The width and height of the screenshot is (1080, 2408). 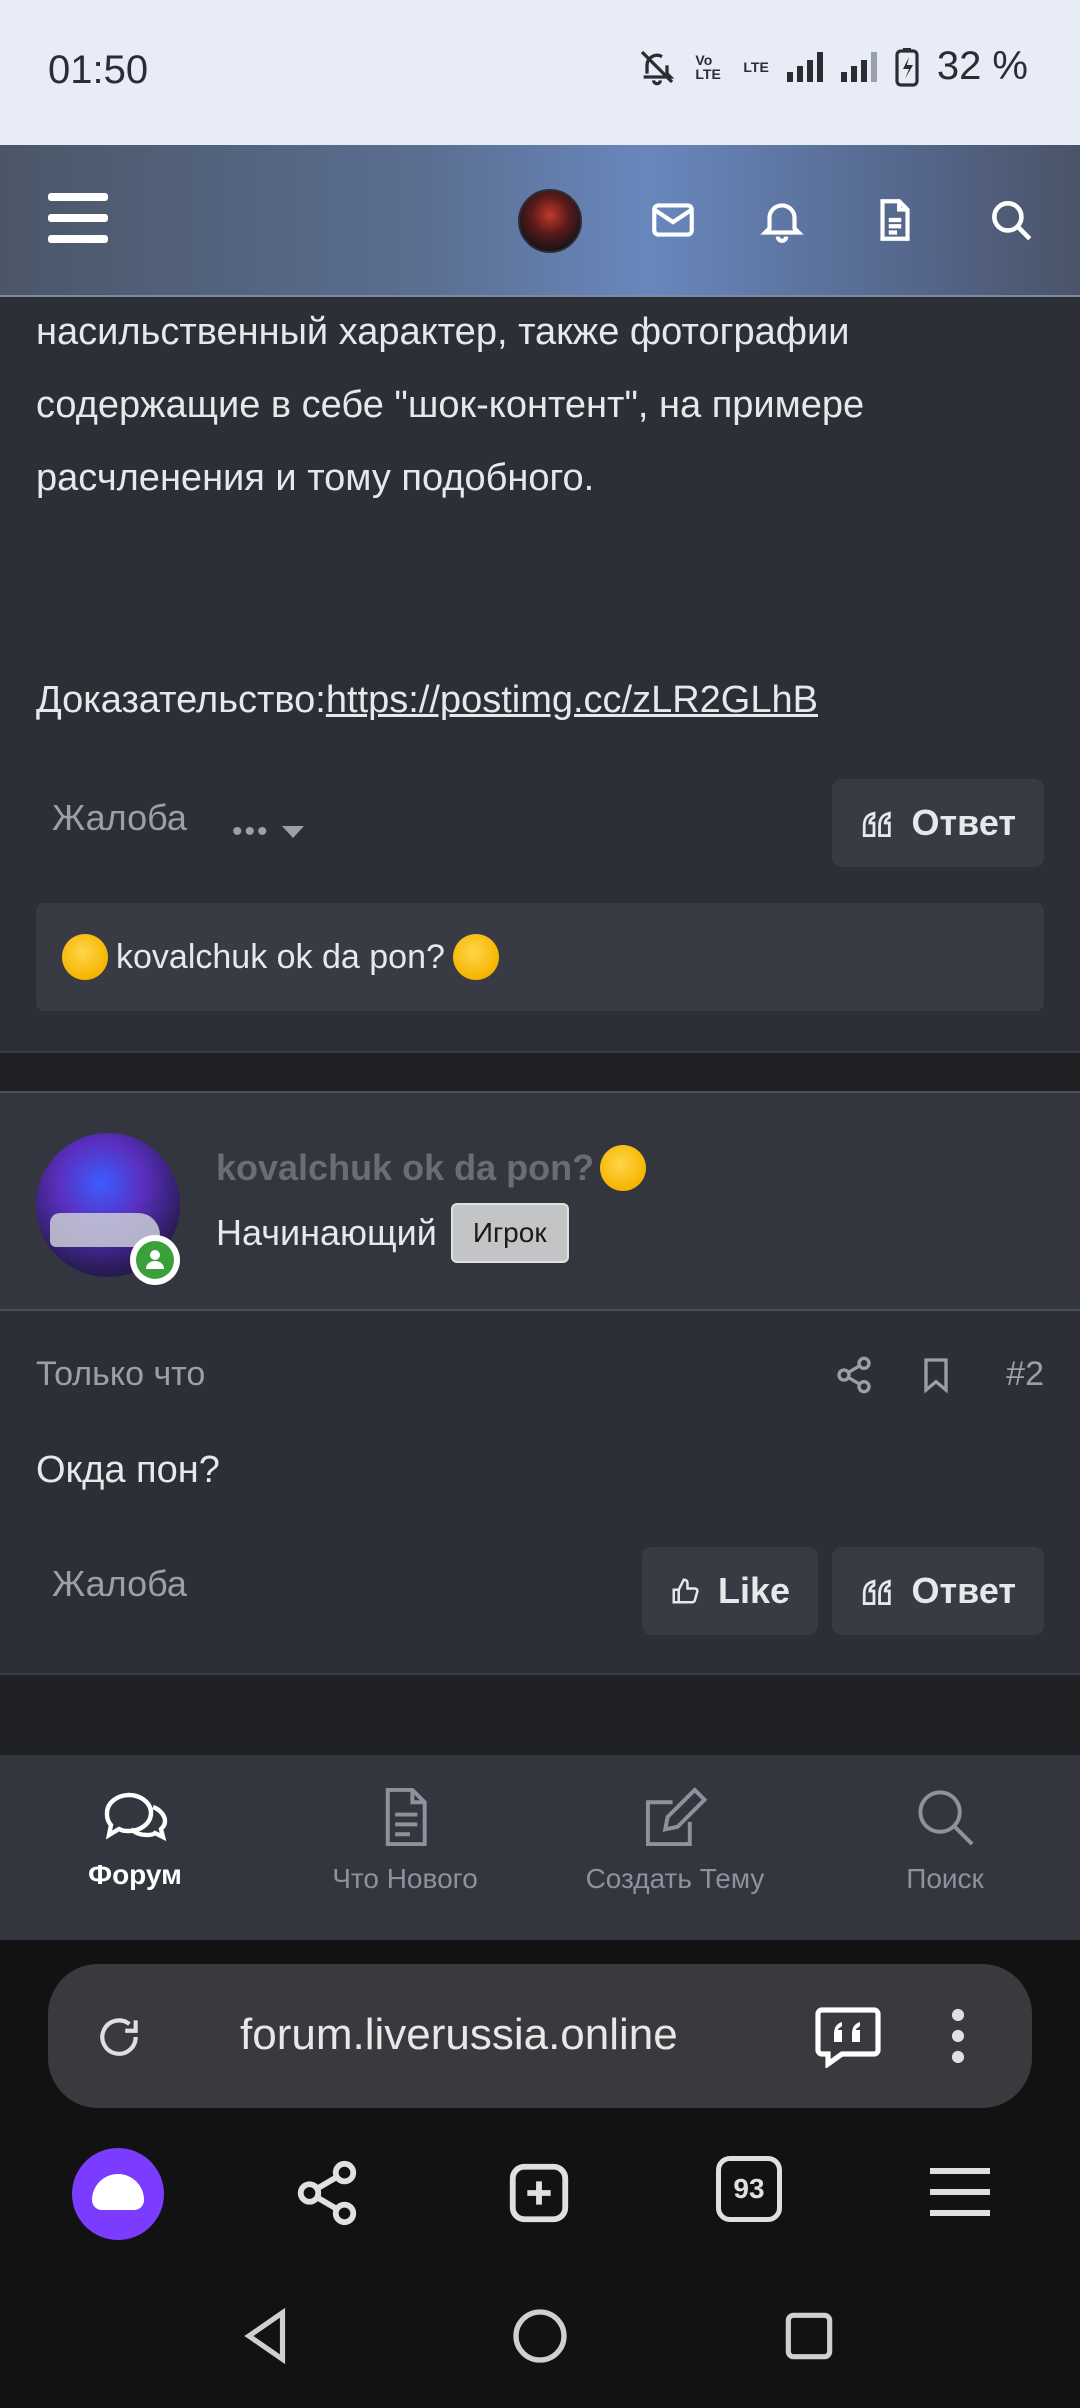 I want to click on online-status-icon, so click(x=155, y=1260).